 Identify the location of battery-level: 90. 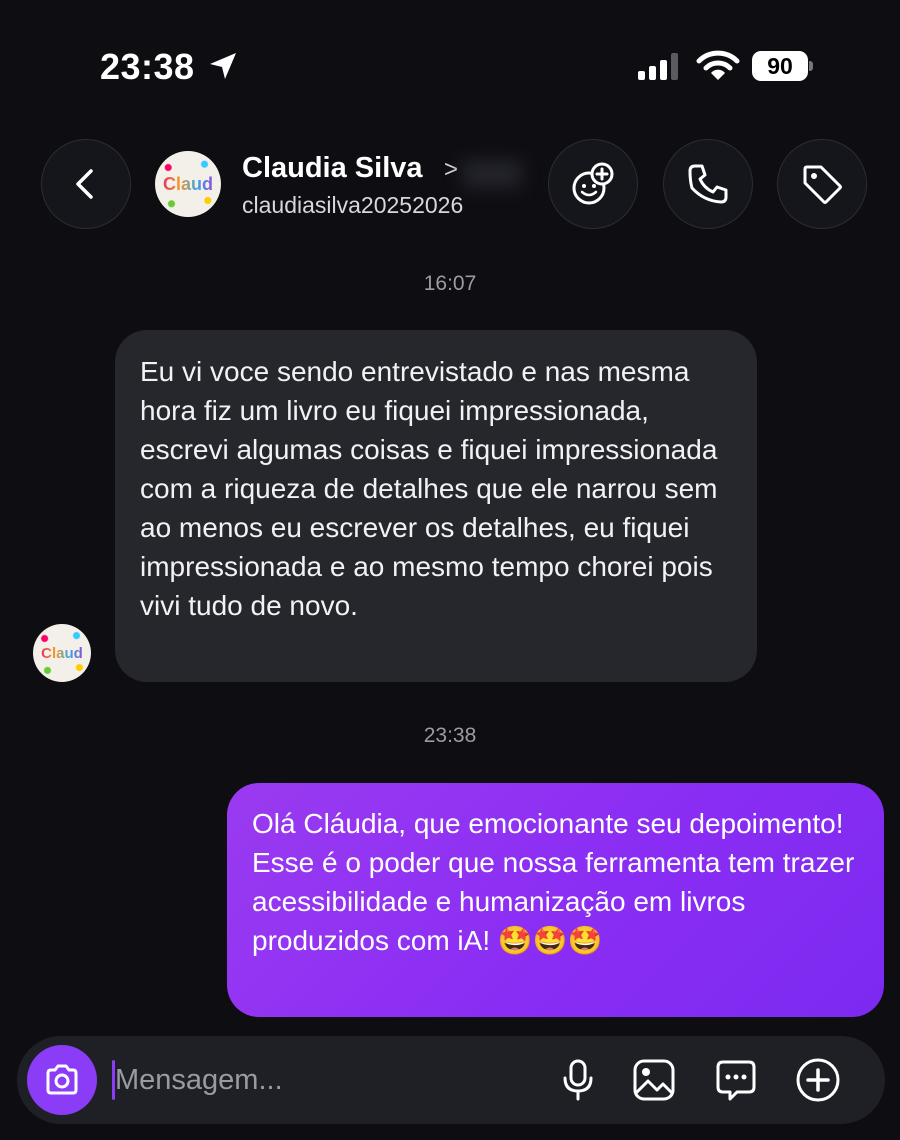
(780, 66).